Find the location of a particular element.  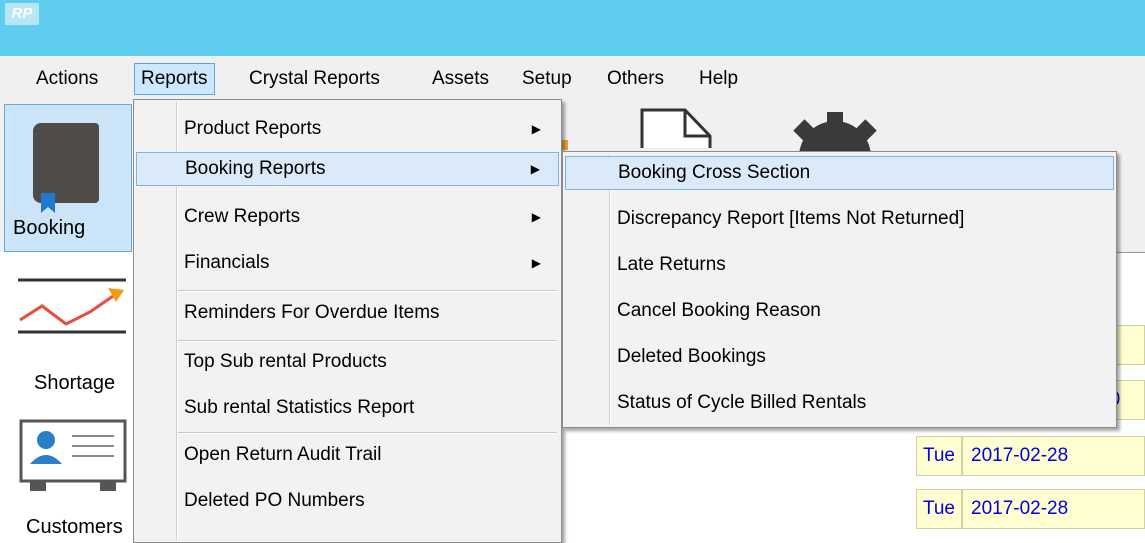

menu-actions: Actions is located at coordinates (67, 79).